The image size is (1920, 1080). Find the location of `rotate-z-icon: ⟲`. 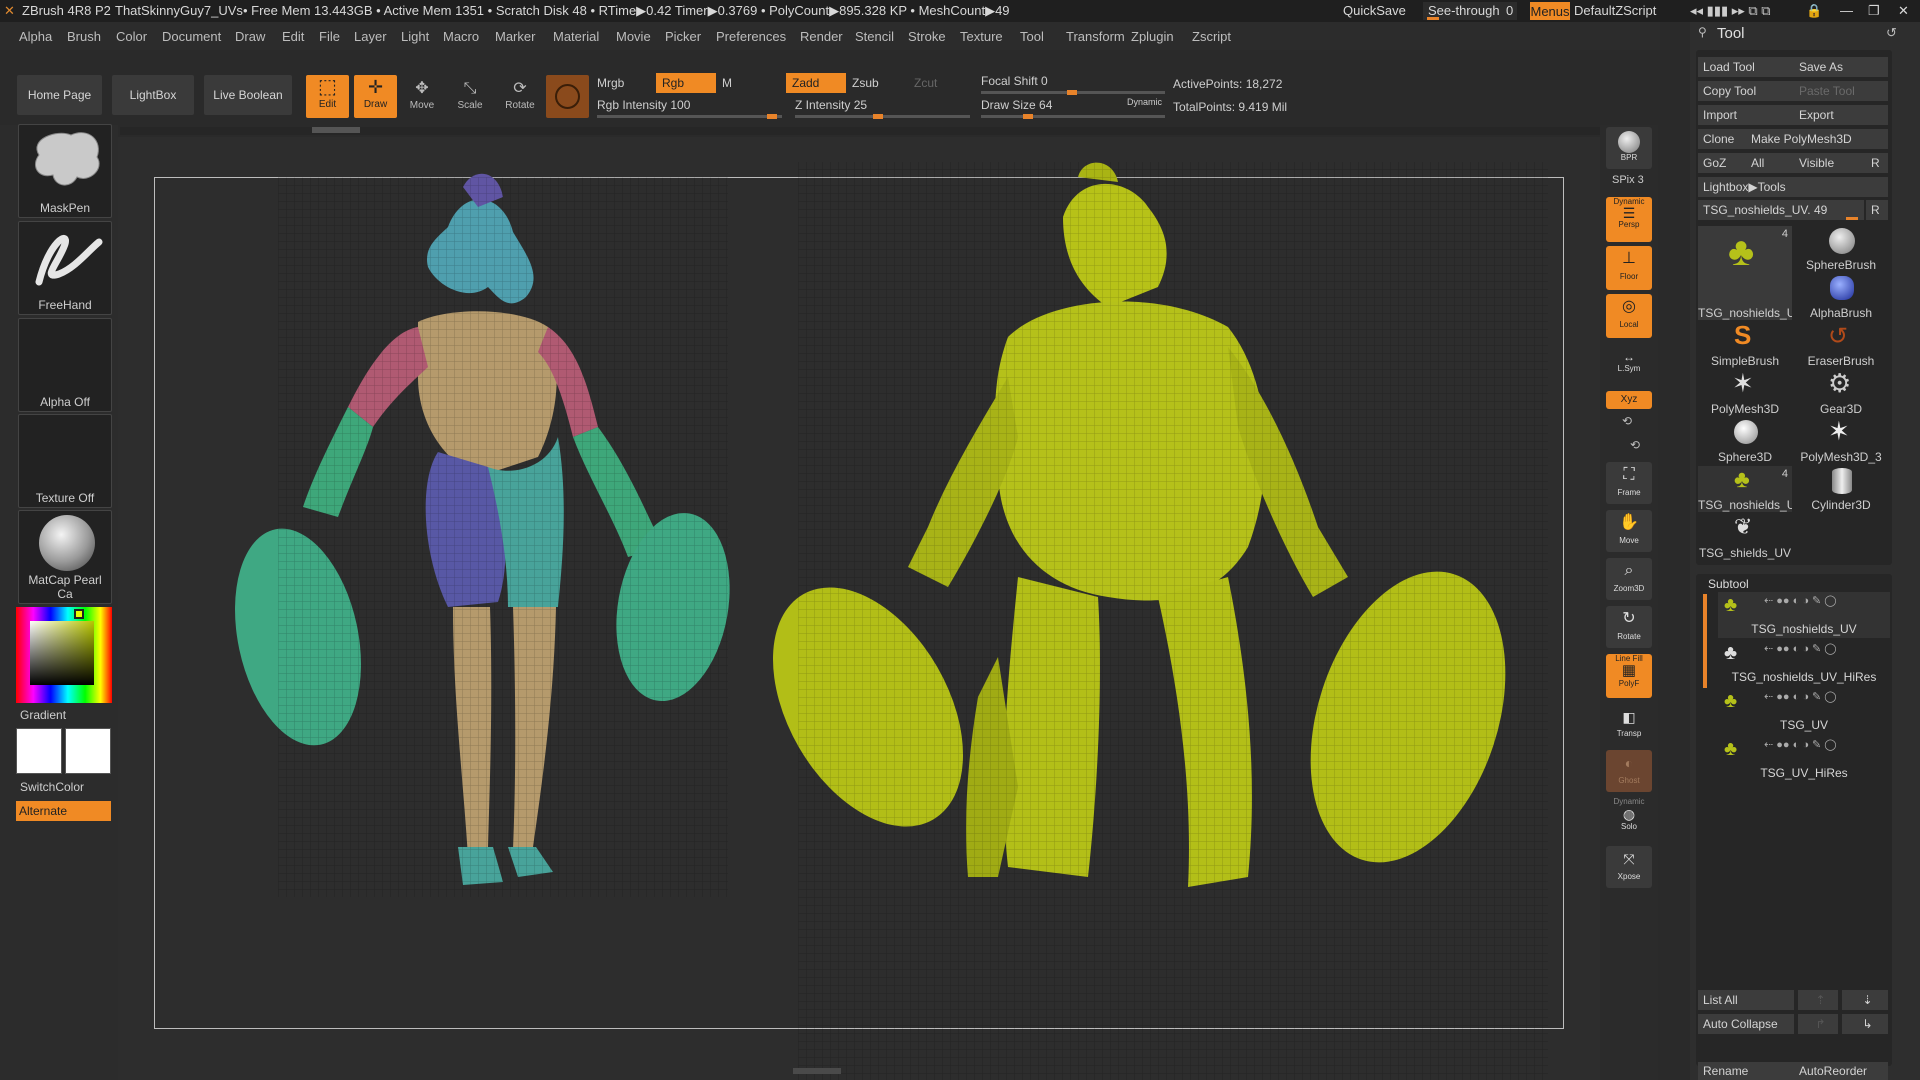

rotate-z-icon: ⟲ is located at coordinates (1635, 445).